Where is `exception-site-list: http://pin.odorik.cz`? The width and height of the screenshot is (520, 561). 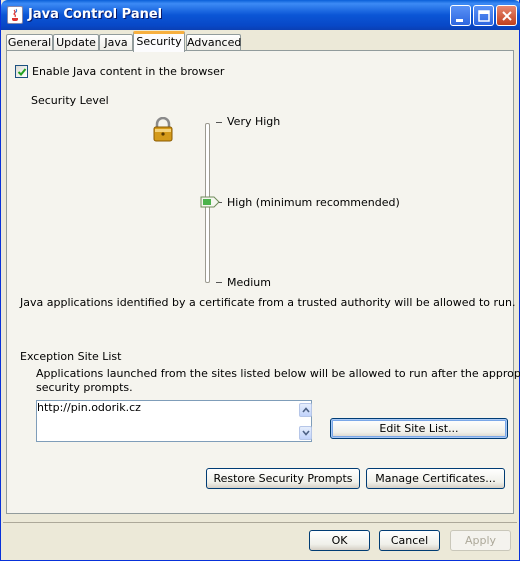 exception-site-list: http://pin.odorik.cz is located at coordinates (174, 421).